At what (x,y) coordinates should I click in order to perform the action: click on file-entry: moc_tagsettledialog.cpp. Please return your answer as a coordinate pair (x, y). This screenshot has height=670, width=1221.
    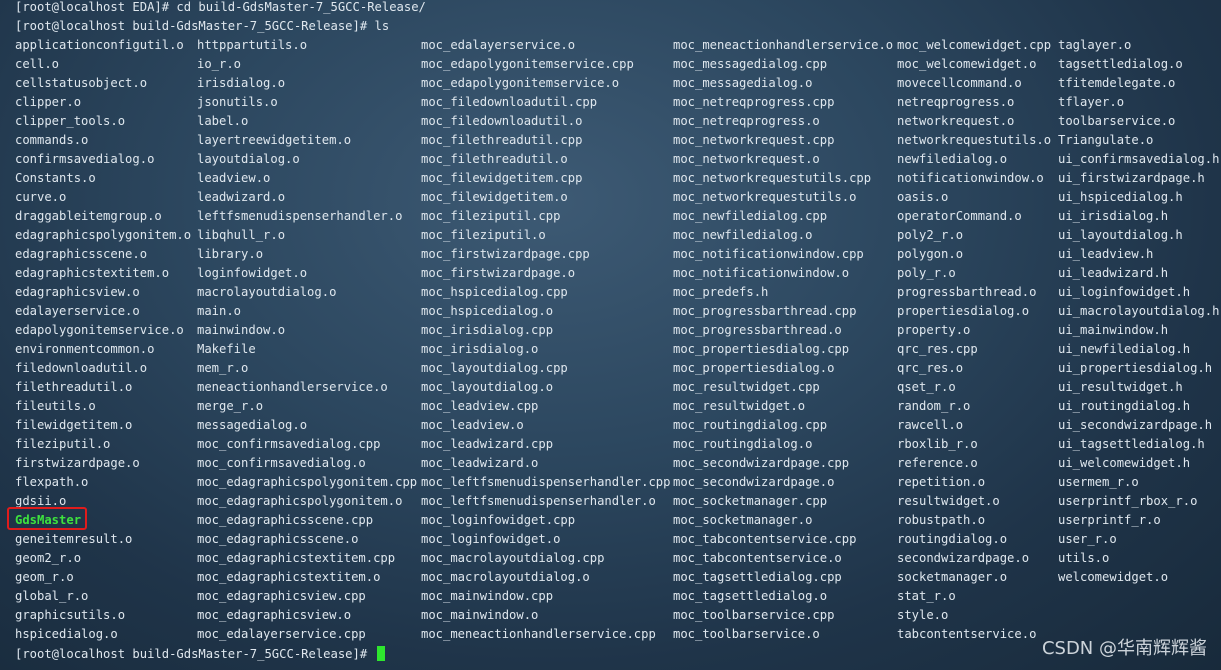
    Looking at the image, I should click on (757, 577).